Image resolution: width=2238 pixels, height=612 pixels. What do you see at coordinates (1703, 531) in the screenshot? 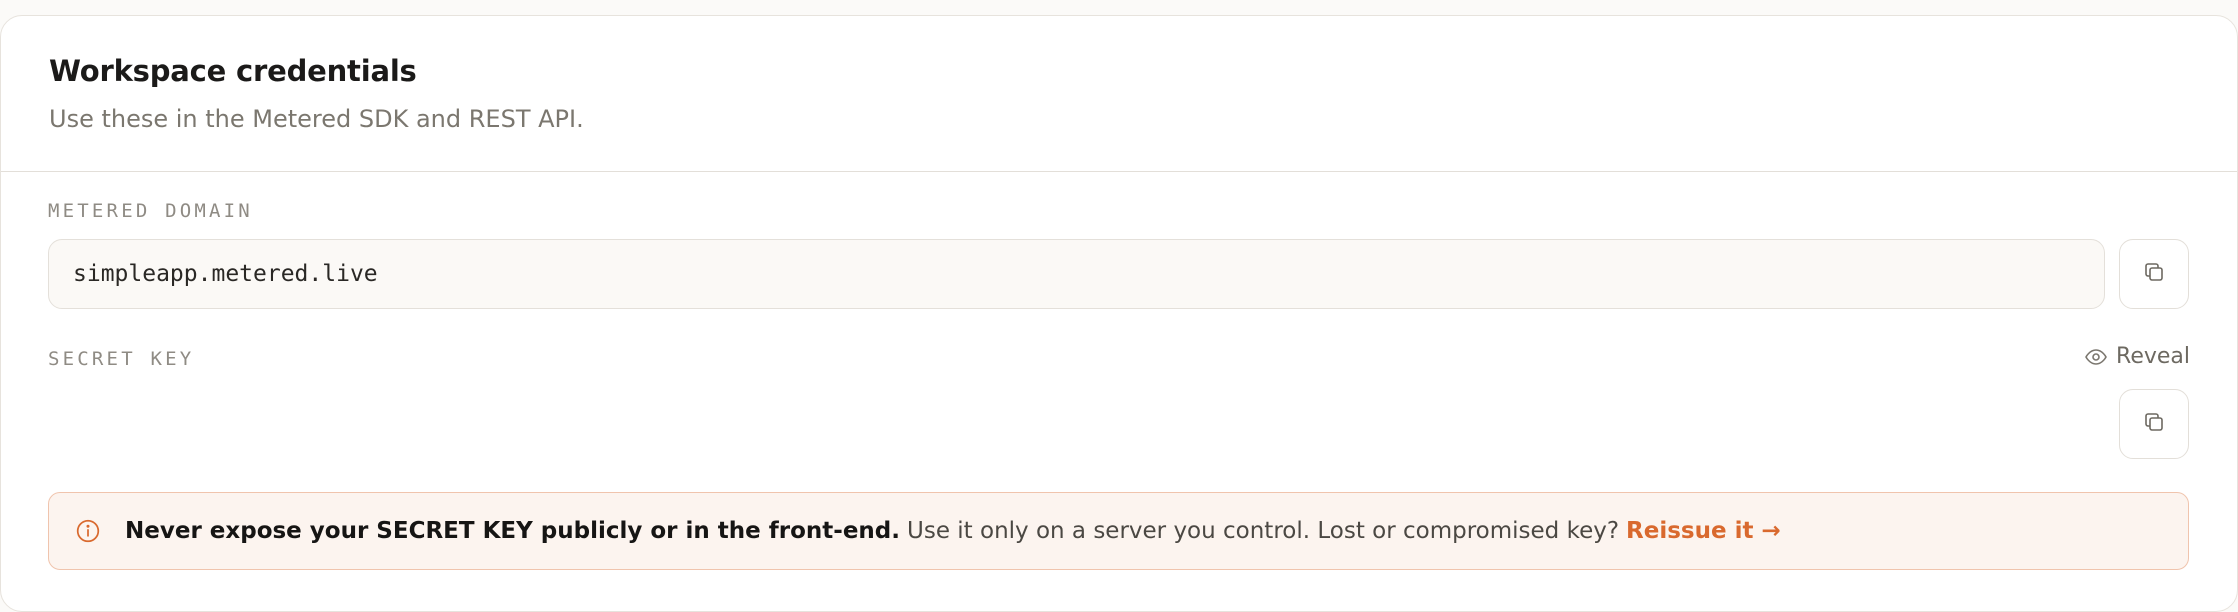
I see `reissue-link: Reissue it →` at bounding box center [1703, 531].